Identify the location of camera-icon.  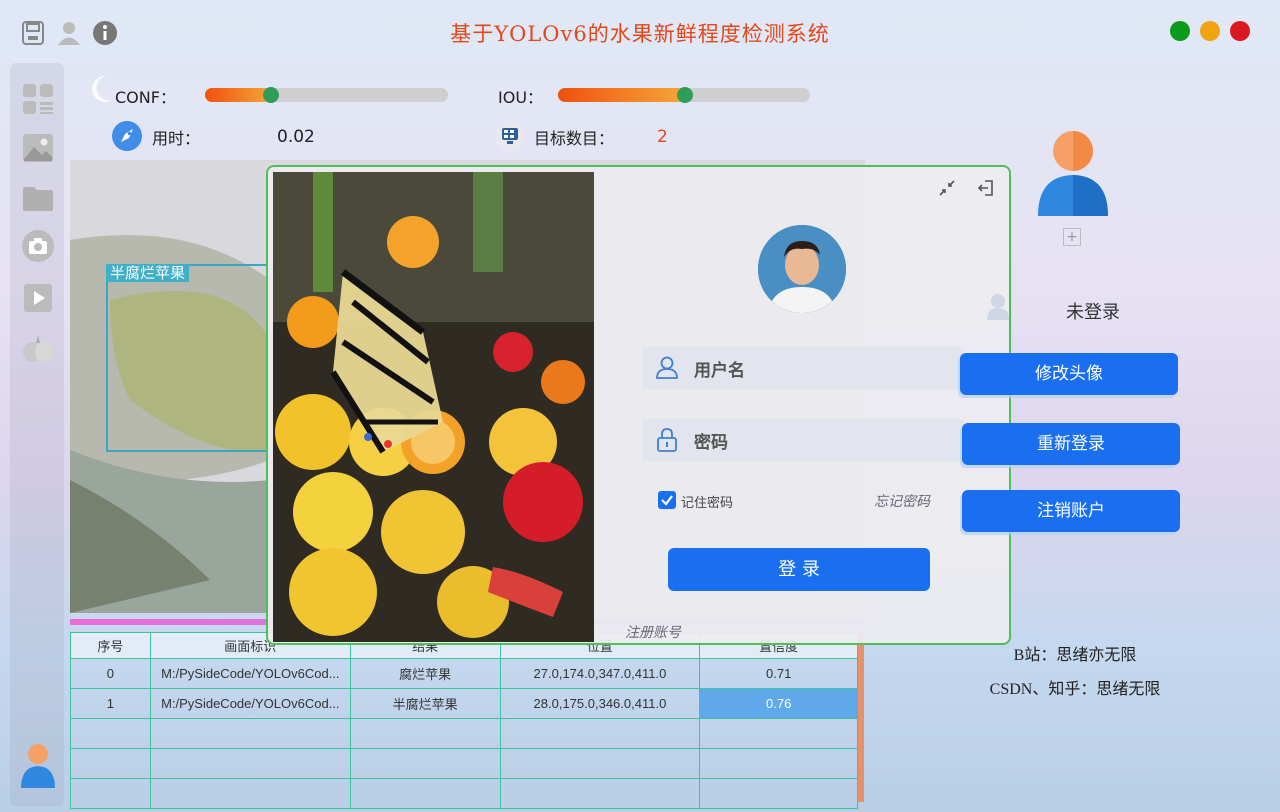
(38, 246).